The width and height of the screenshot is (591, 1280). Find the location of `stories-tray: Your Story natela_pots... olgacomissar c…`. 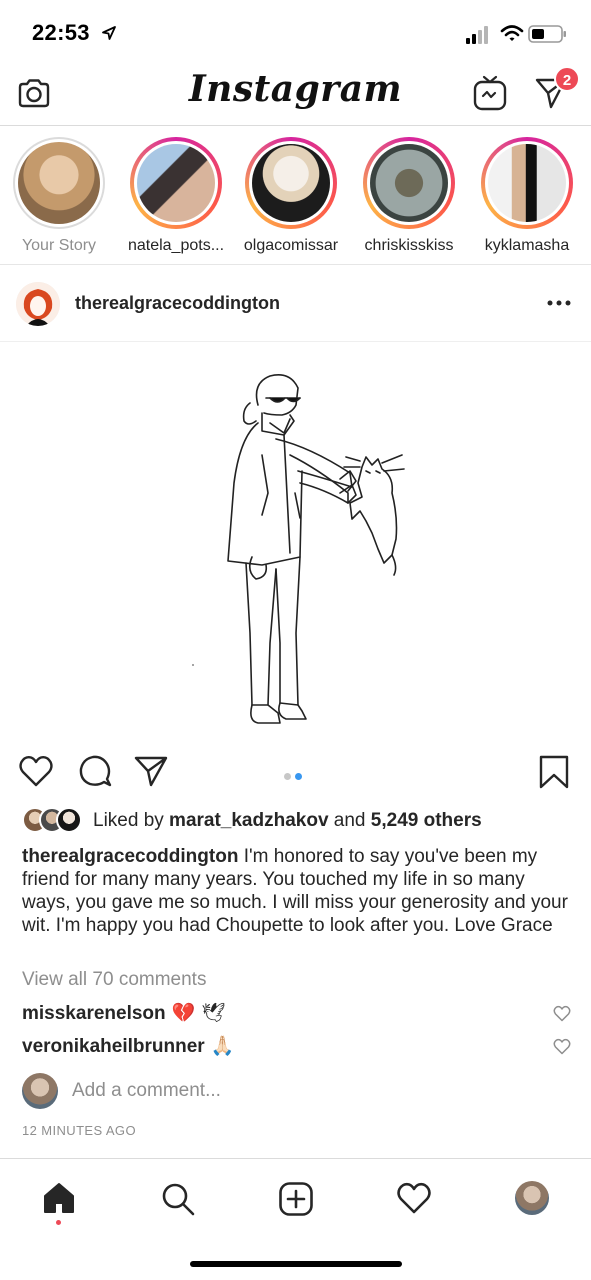

stories-tray: Your Story natela_pots... olgacomissar c… is located at coordinates (295, 196).